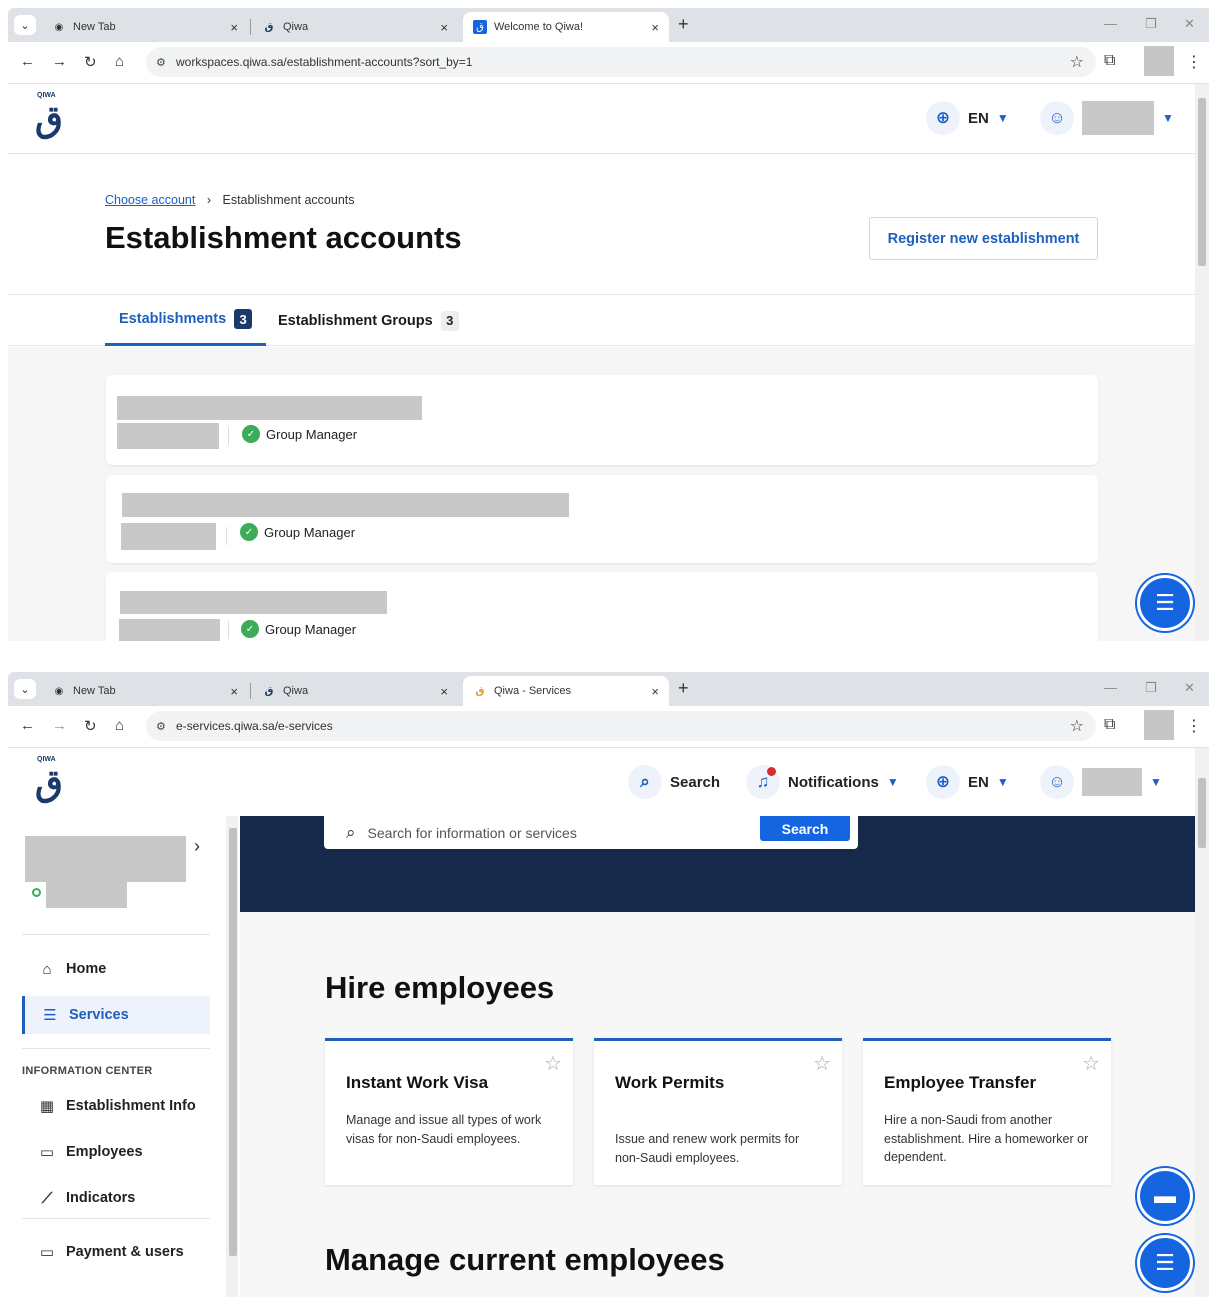 The width and height of the screenshot is (1209, 1297). Describe the element at coordinates (674, 782) in the screenshot. I see `header-search-button: ⌕ Search` at that location.